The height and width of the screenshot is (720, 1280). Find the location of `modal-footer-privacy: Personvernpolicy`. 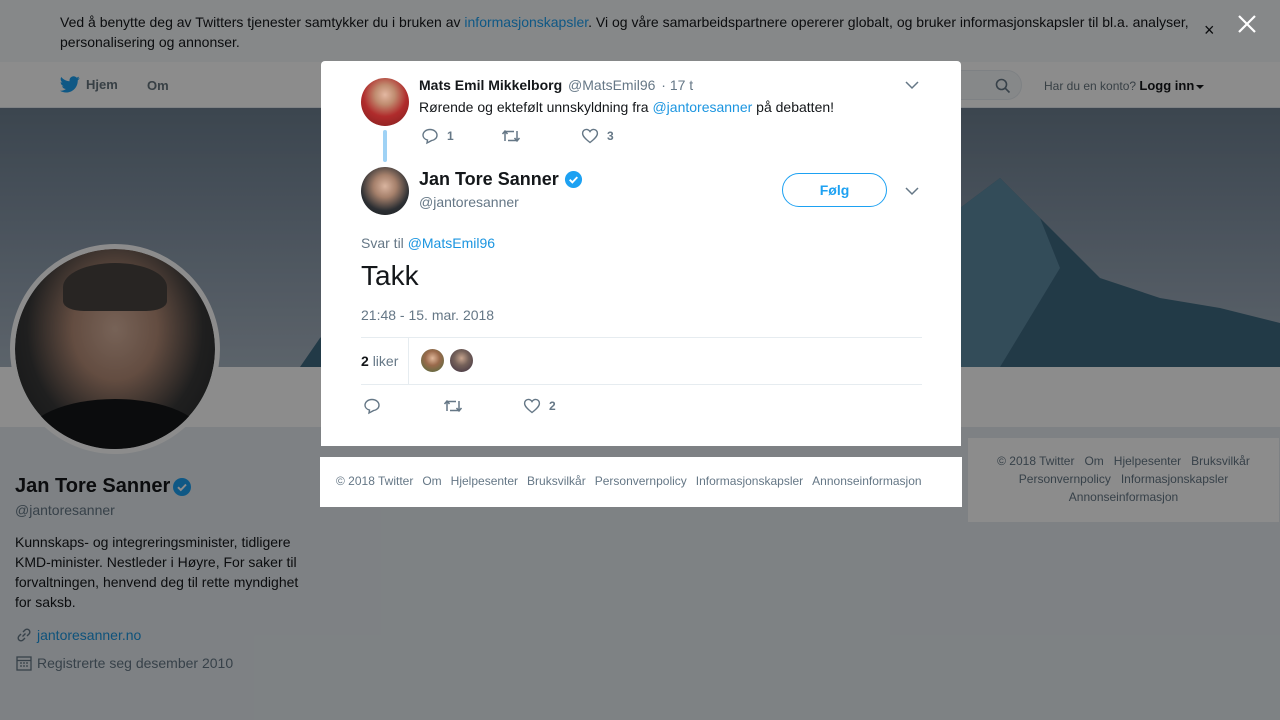

modal-footer-privacy: Personvernpolicy is located at coordinates (641, 481).